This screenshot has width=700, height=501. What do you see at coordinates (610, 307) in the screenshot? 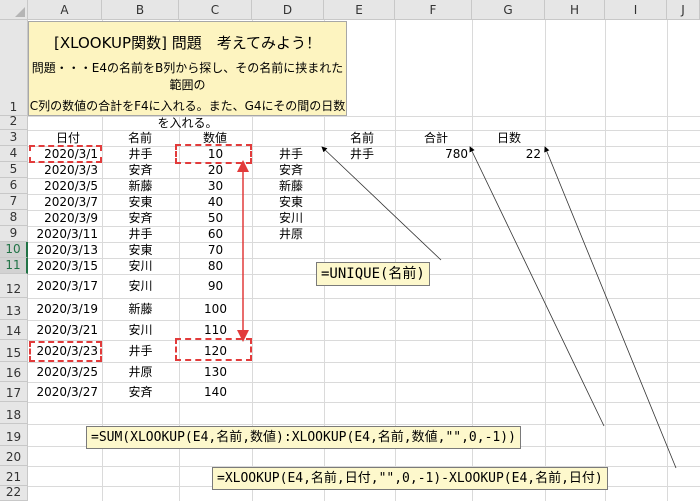
I see `pointer-days` at bounding box center [610, 307].